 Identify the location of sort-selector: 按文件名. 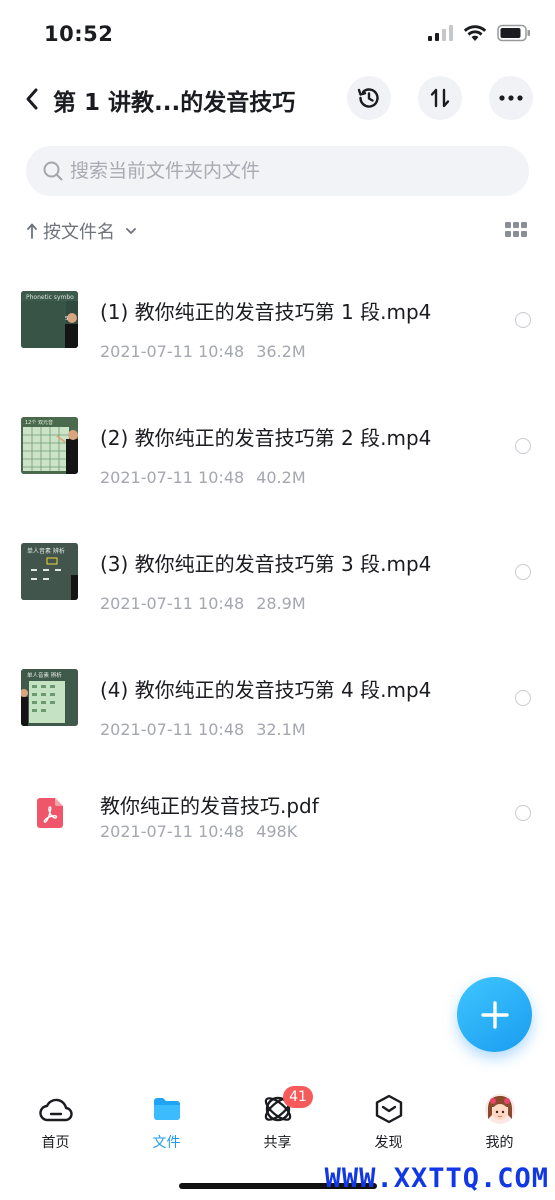
(82, 231).